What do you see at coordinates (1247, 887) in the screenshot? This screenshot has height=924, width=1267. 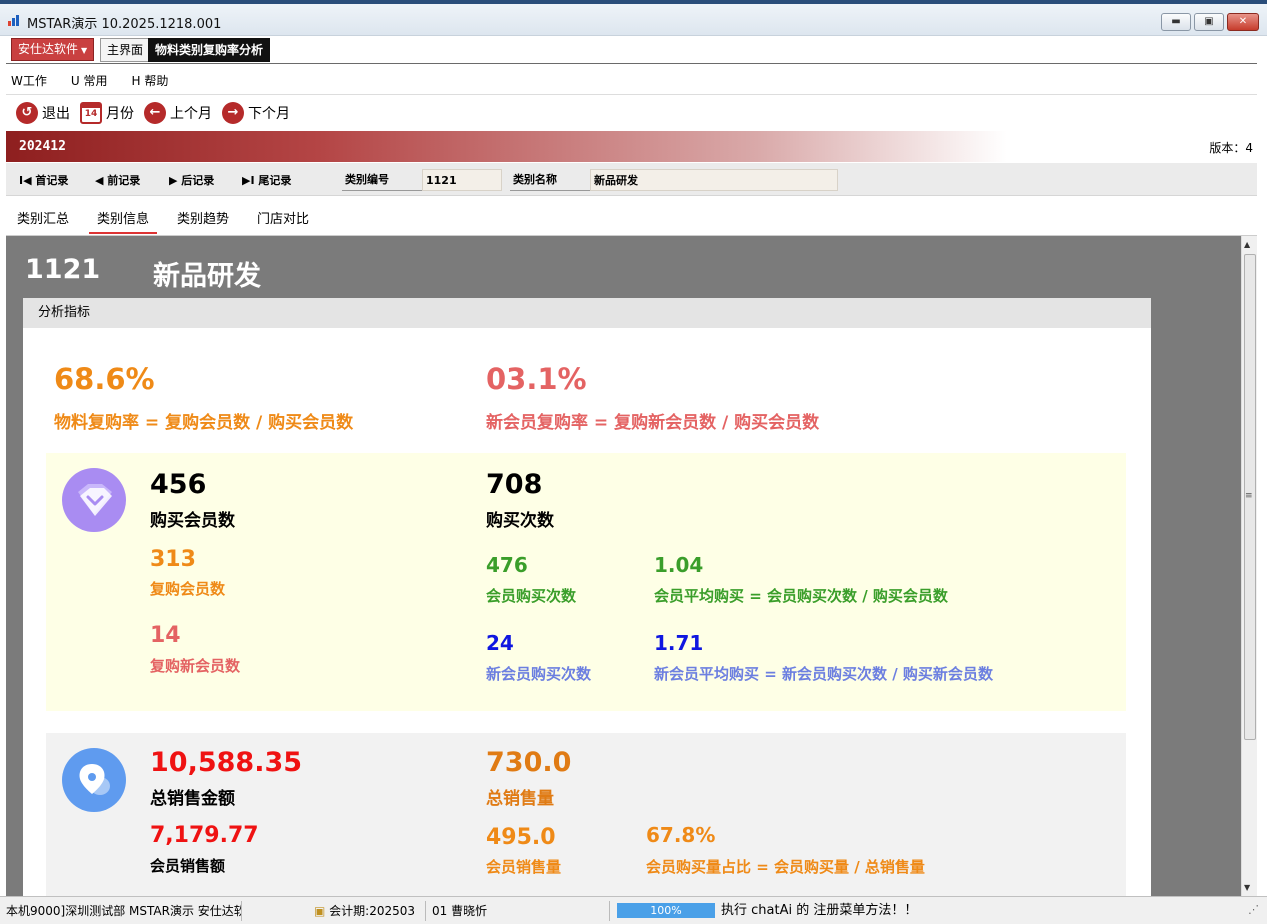 I see `scroll-down-icon: ▼` at bounding box center [1247, 887].